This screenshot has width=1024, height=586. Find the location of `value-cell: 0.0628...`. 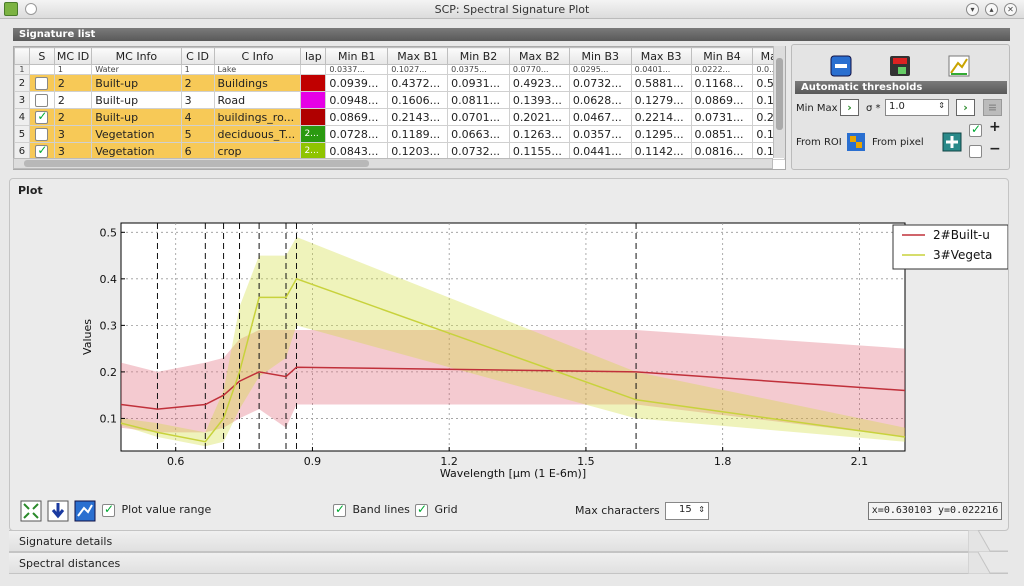

value-cell: 0.0628... is located at coordinates (600, 100).